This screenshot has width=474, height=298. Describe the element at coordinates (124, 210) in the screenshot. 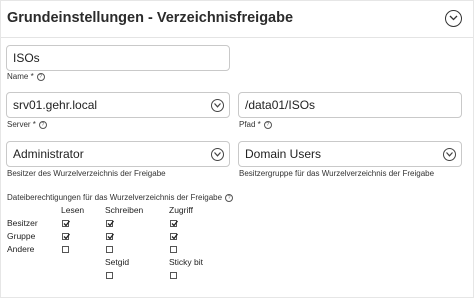

I see `column-write: Schreiben` at that location.